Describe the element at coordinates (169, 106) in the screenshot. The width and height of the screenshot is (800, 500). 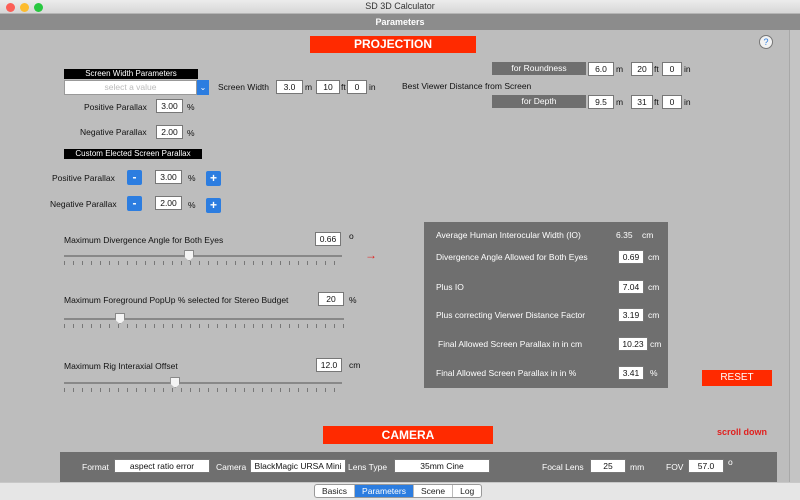
I see `positive-parallax-field: 3.00` at that location.